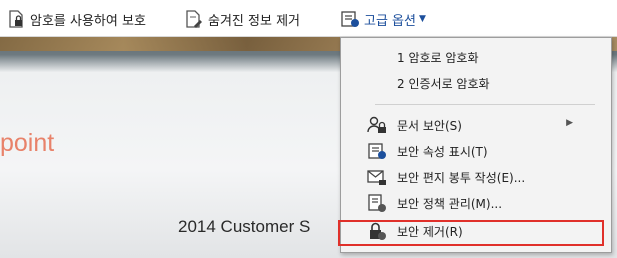 The image size is (617, 258). I want to click on menu-item-show-security-properties: 보안 속성 표시(T), so click(476, 151).